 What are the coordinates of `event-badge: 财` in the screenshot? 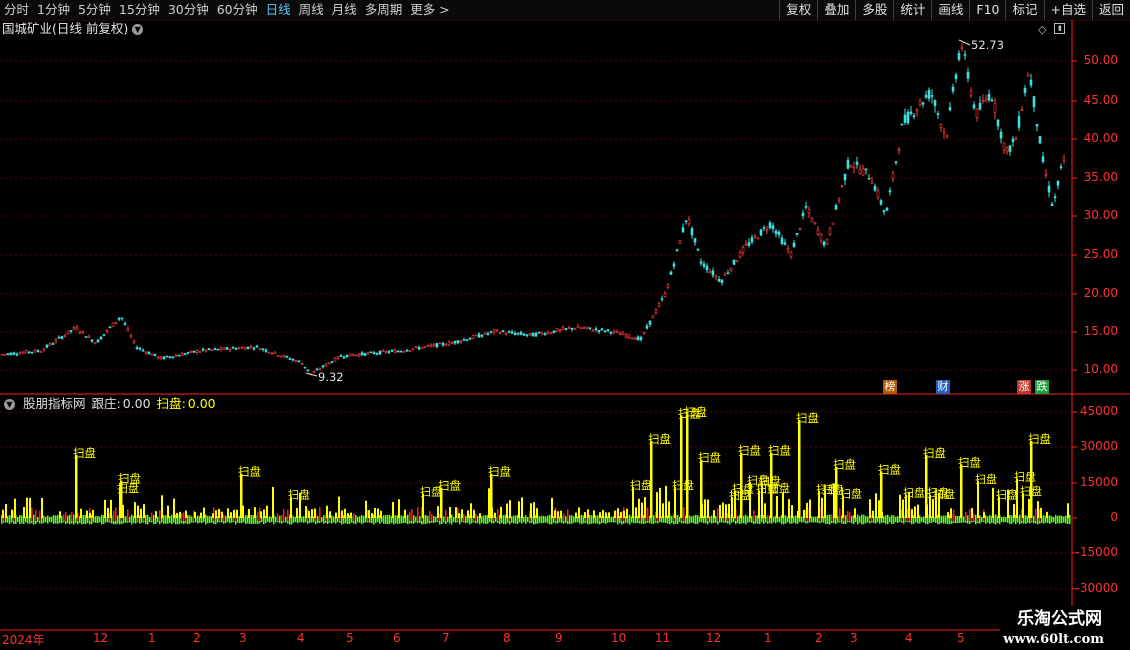 It's located at (943, 387).